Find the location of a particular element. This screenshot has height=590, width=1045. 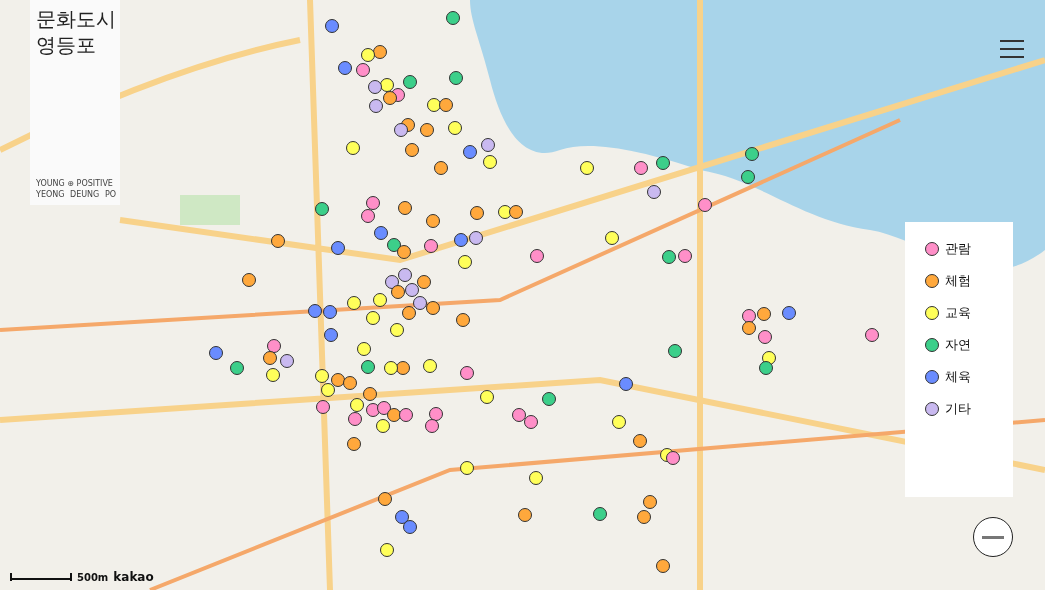

logo-subline: PO is located at coordinates (110, 194).